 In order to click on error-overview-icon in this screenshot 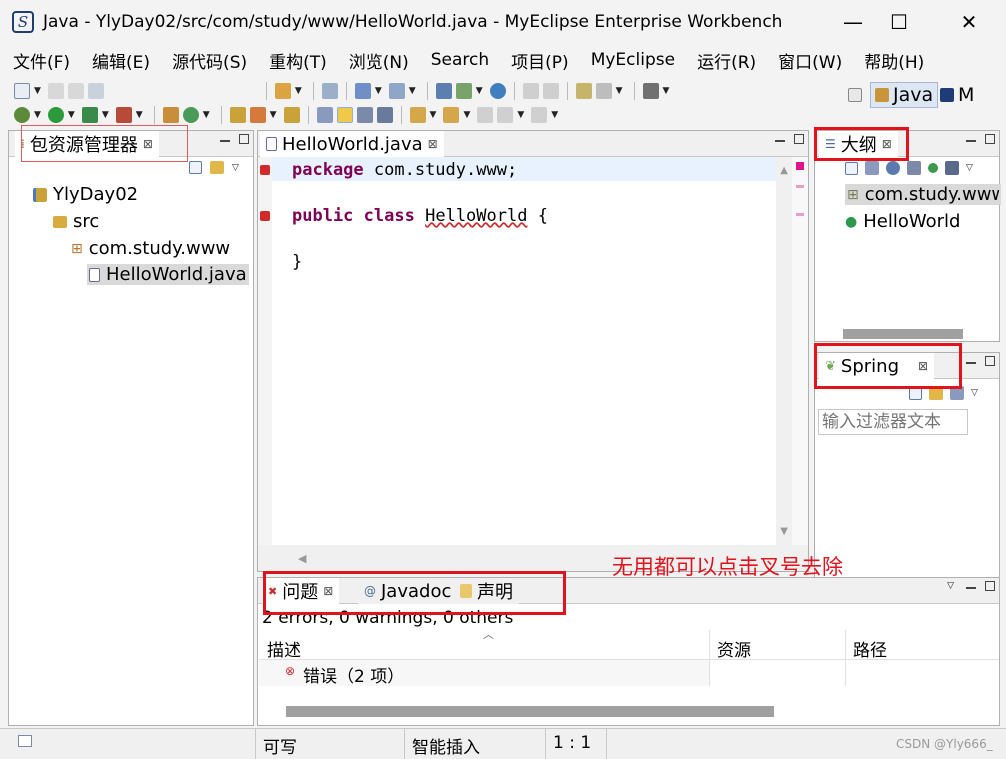, I will do `click(800, 166)`.